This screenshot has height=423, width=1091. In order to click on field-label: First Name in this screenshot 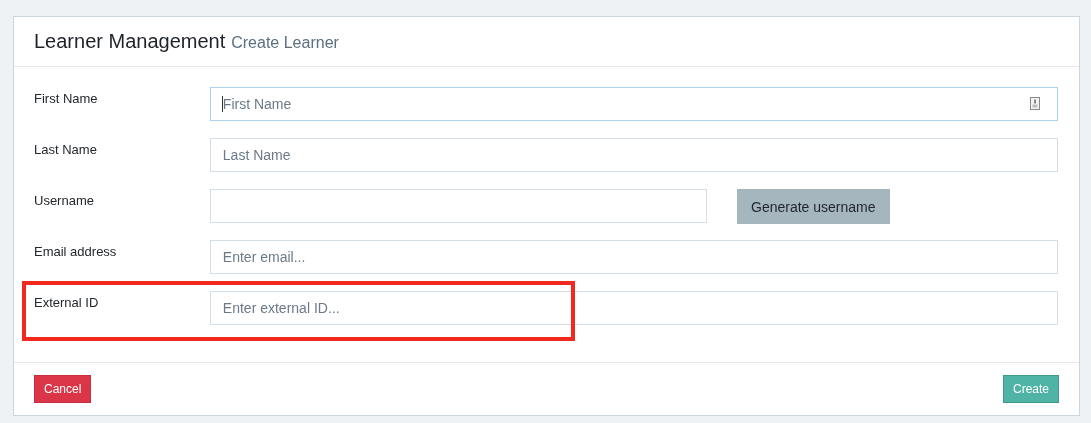, I will do `click(66, 99)`.